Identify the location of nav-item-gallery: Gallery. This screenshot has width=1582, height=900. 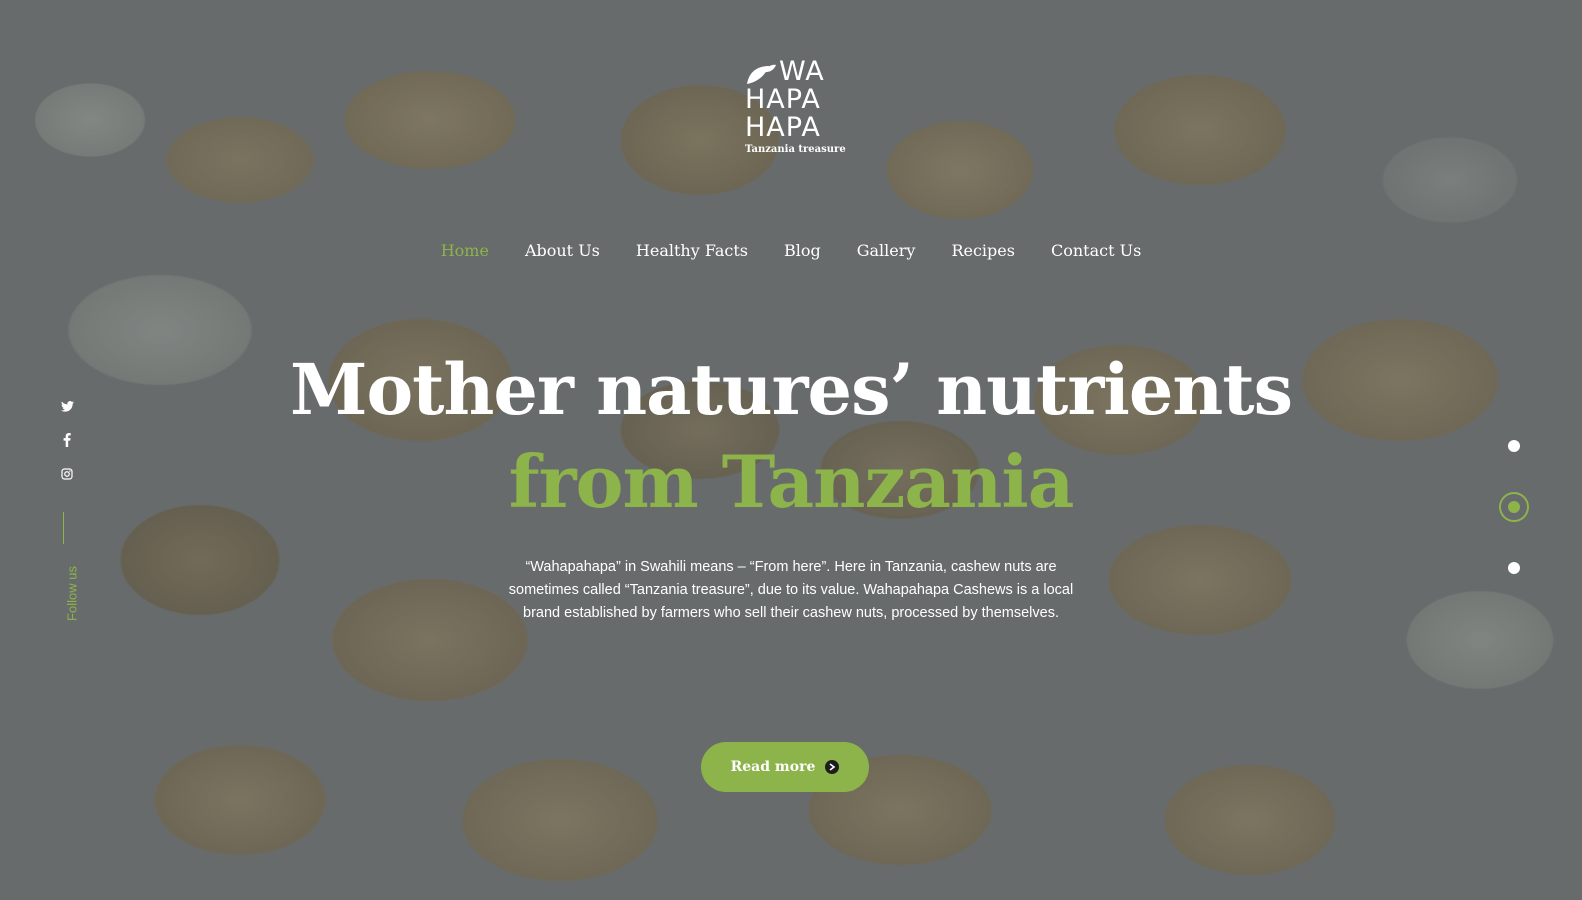
(886, 251).